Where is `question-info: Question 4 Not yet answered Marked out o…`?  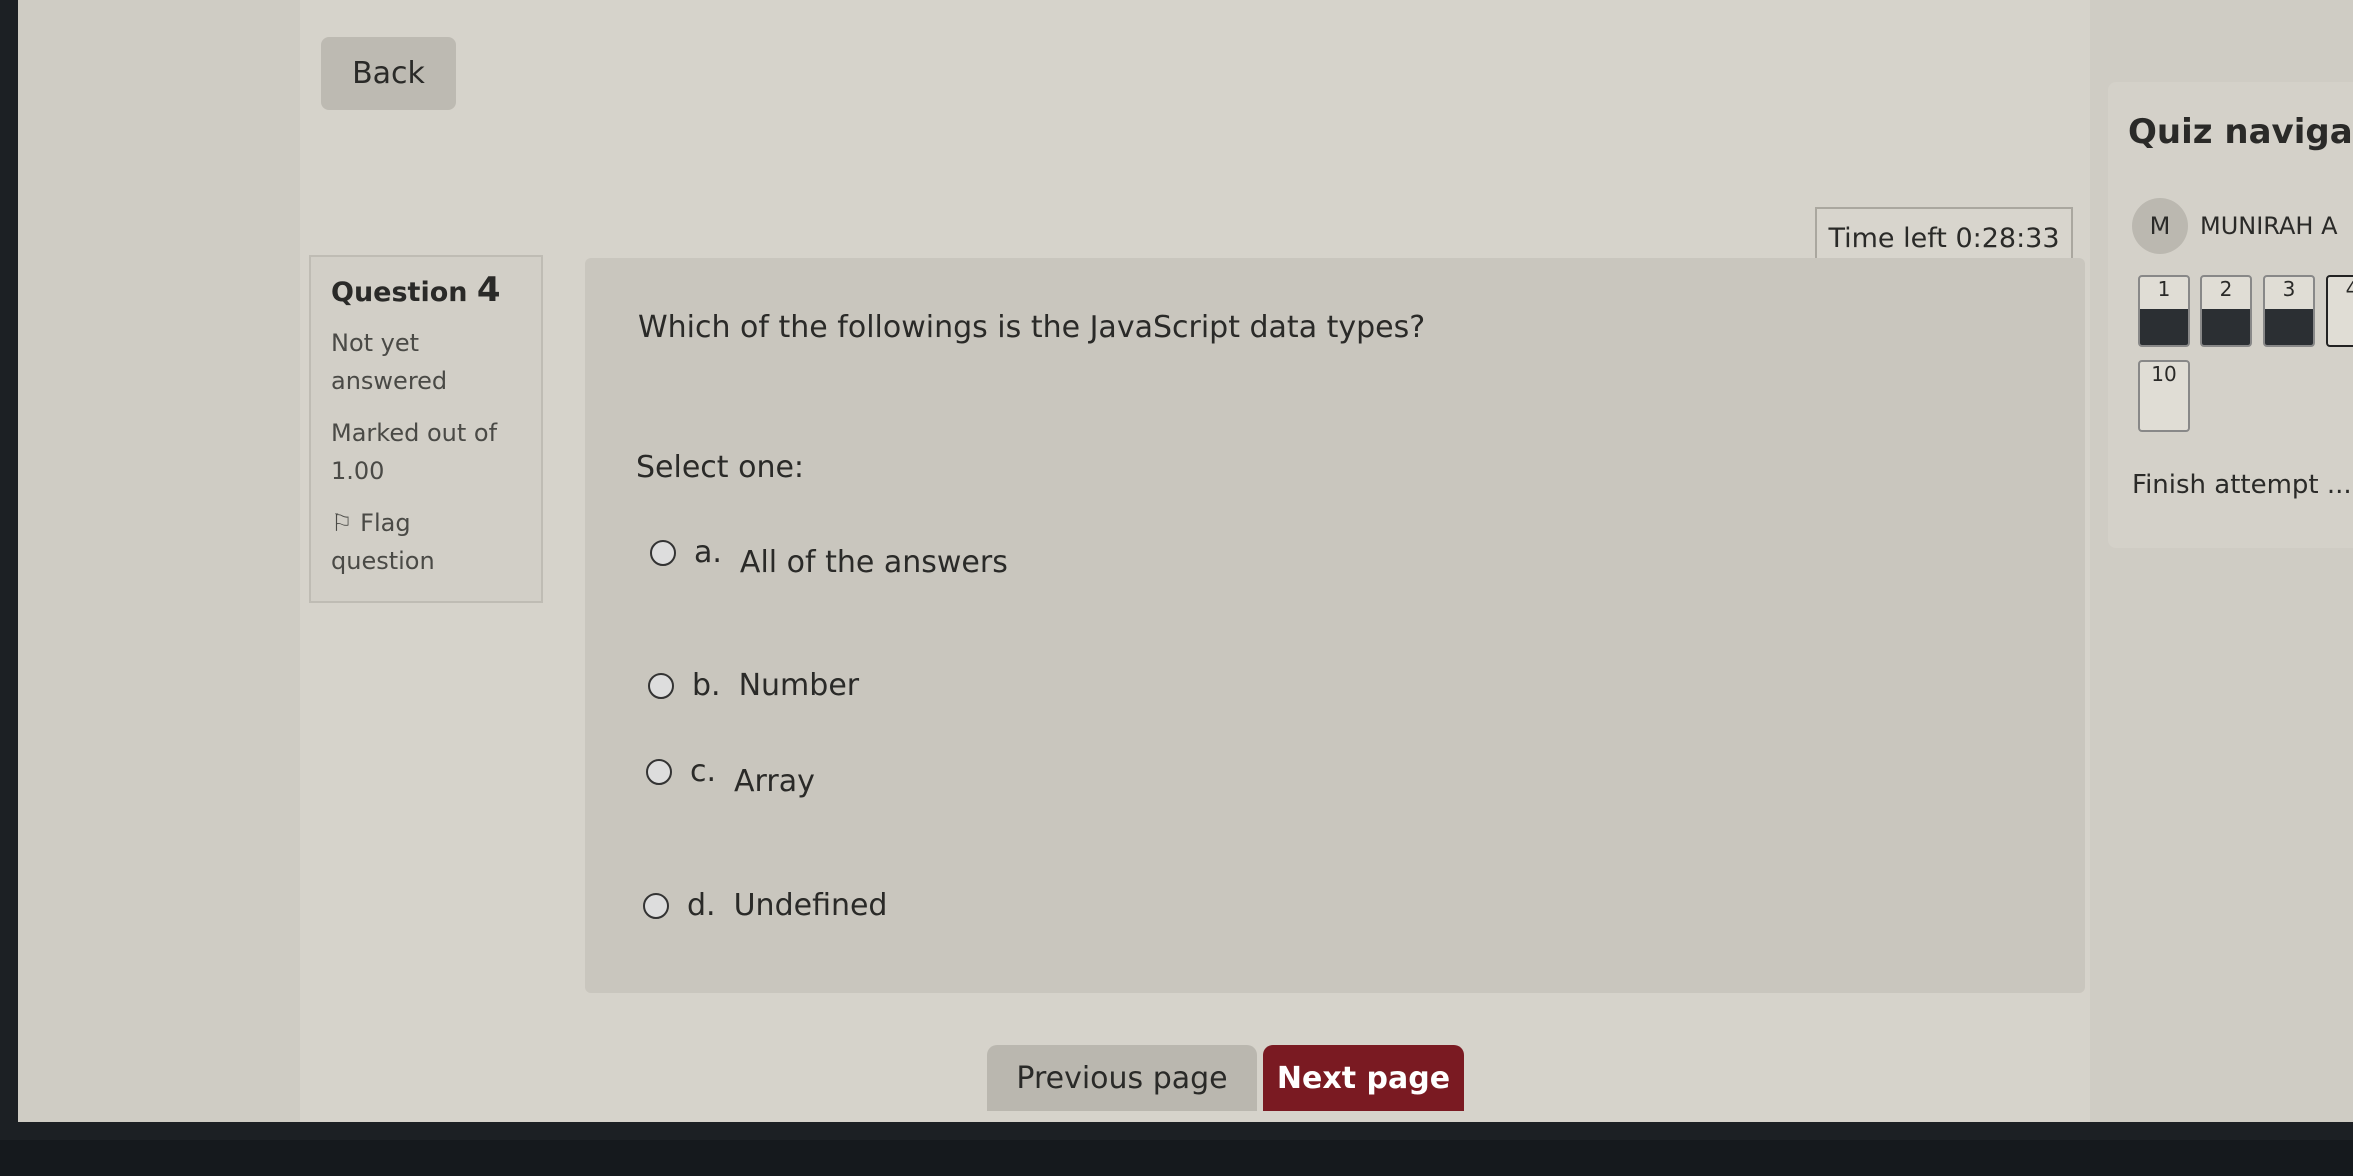
question-info: Question 4 Not yet answered Marked out o… is located at coordinates (426, 429).